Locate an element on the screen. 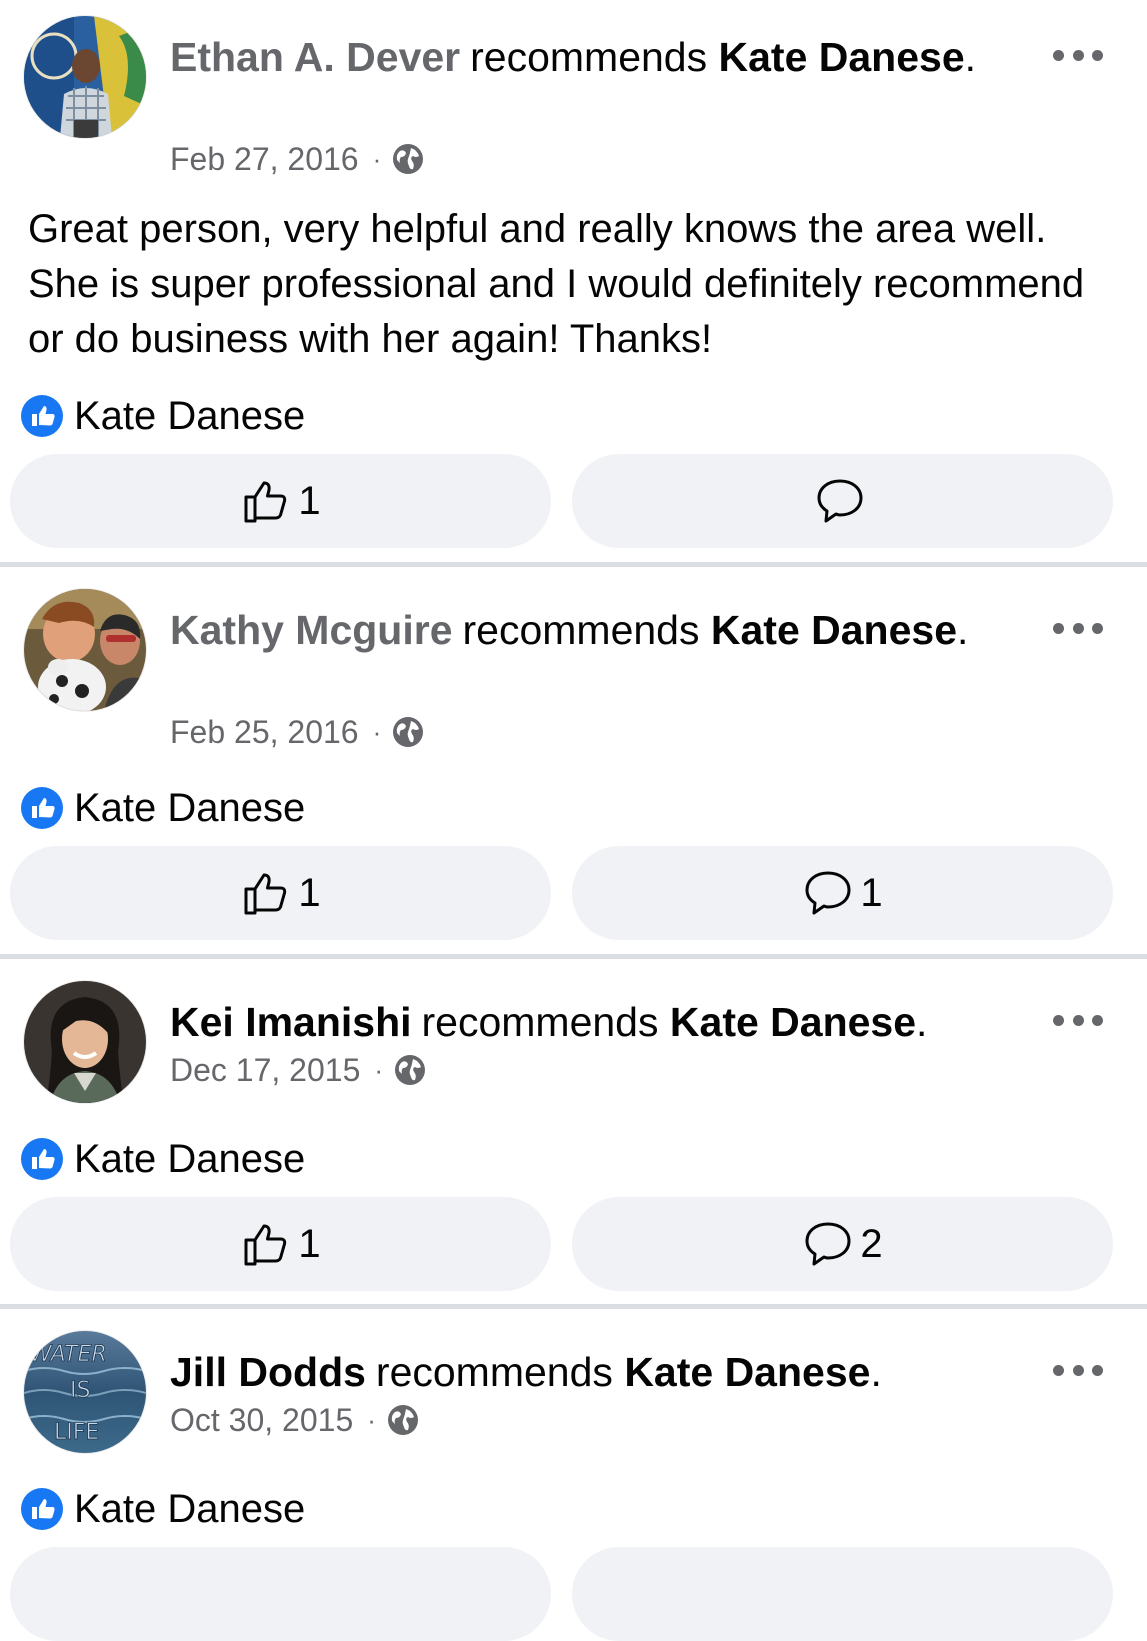 Image resolution: width=1147 pixels, height=1641 pixels. post-date: Oct 30, 2015 is located at coordinates (261, 1420).